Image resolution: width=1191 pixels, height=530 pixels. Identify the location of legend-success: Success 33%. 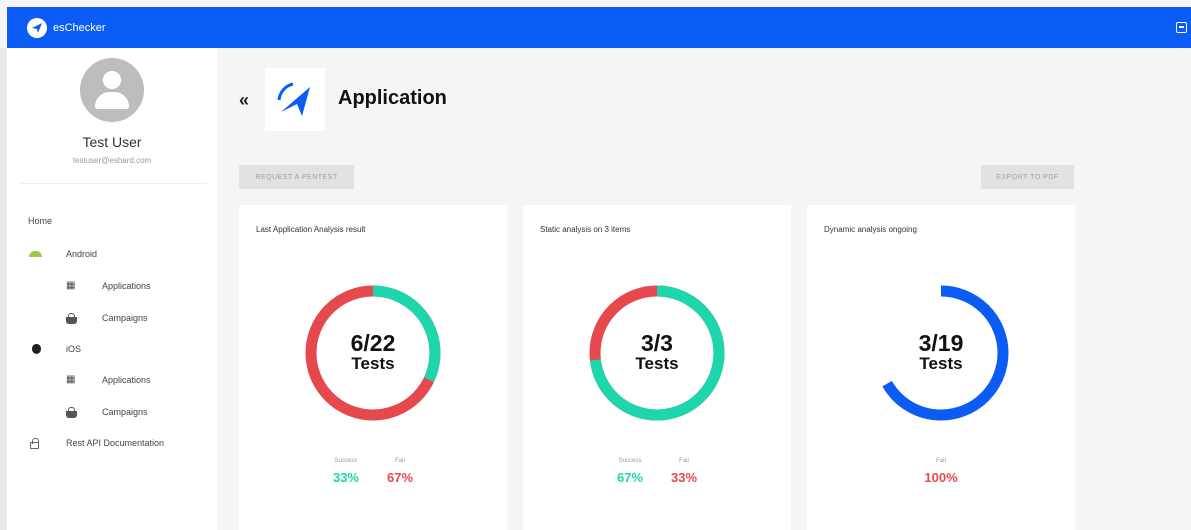
(346, 471).